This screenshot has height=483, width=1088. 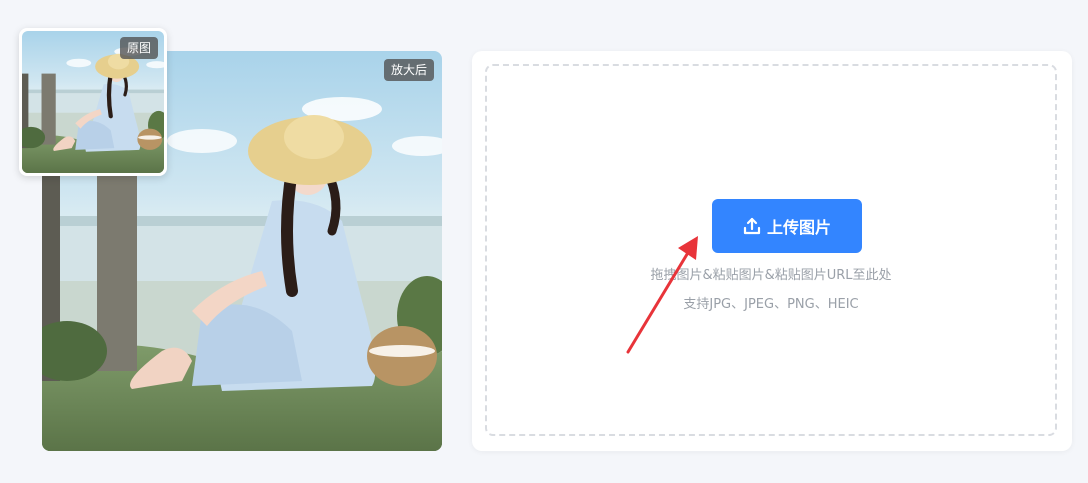 I want to click on upload-image-button: 上传图片, so click(x=787, y=226).